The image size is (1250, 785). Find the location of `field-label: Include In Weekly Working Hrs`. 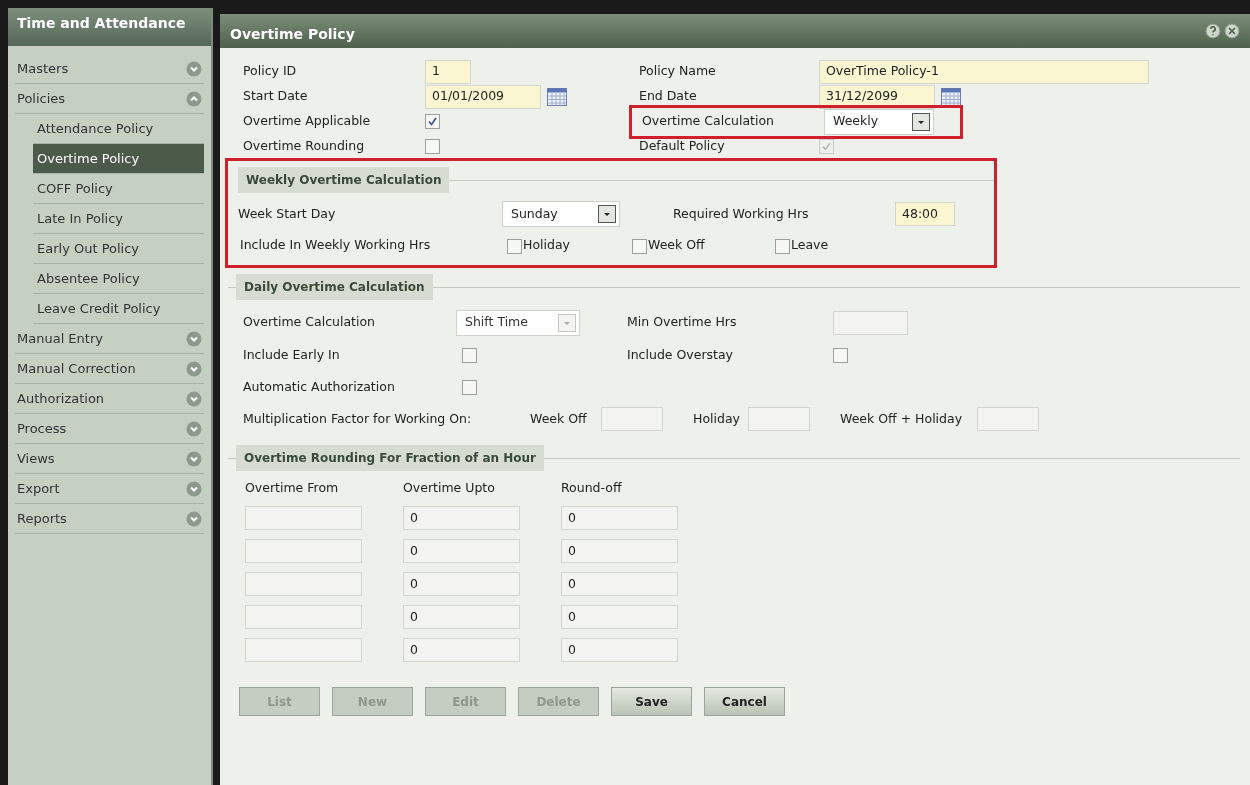

field-label: Include In Weekly Working Hrs is located at coordinates (336, 244).